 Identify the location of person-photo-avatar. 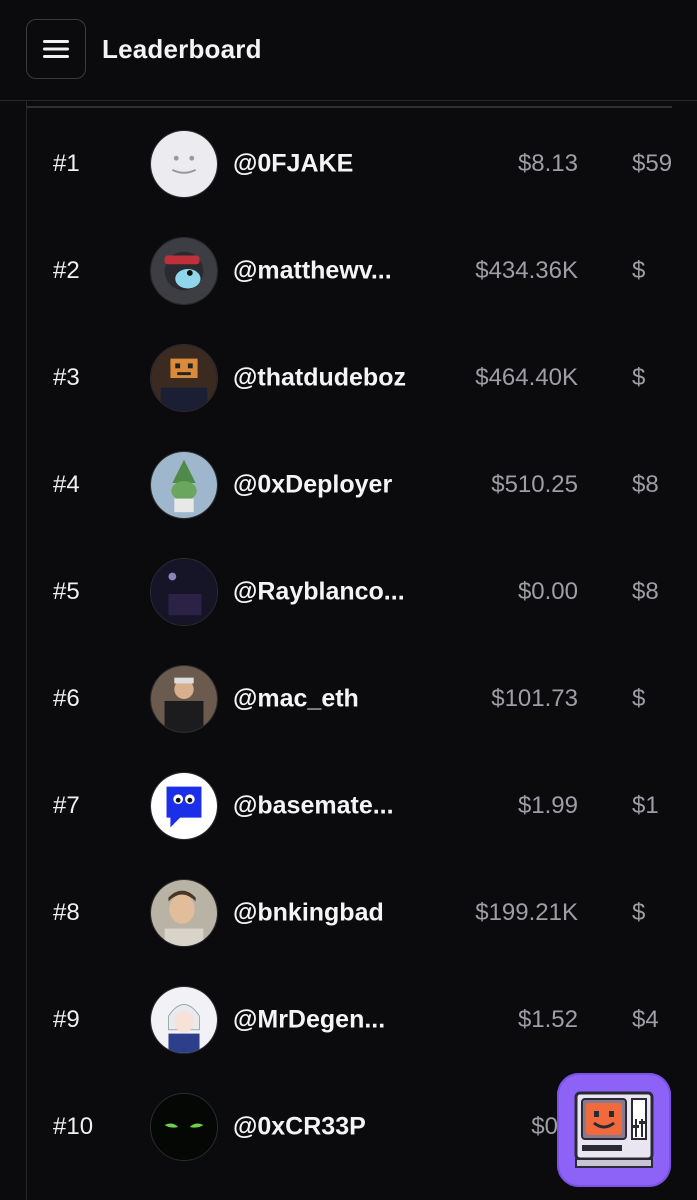
(184, 698).